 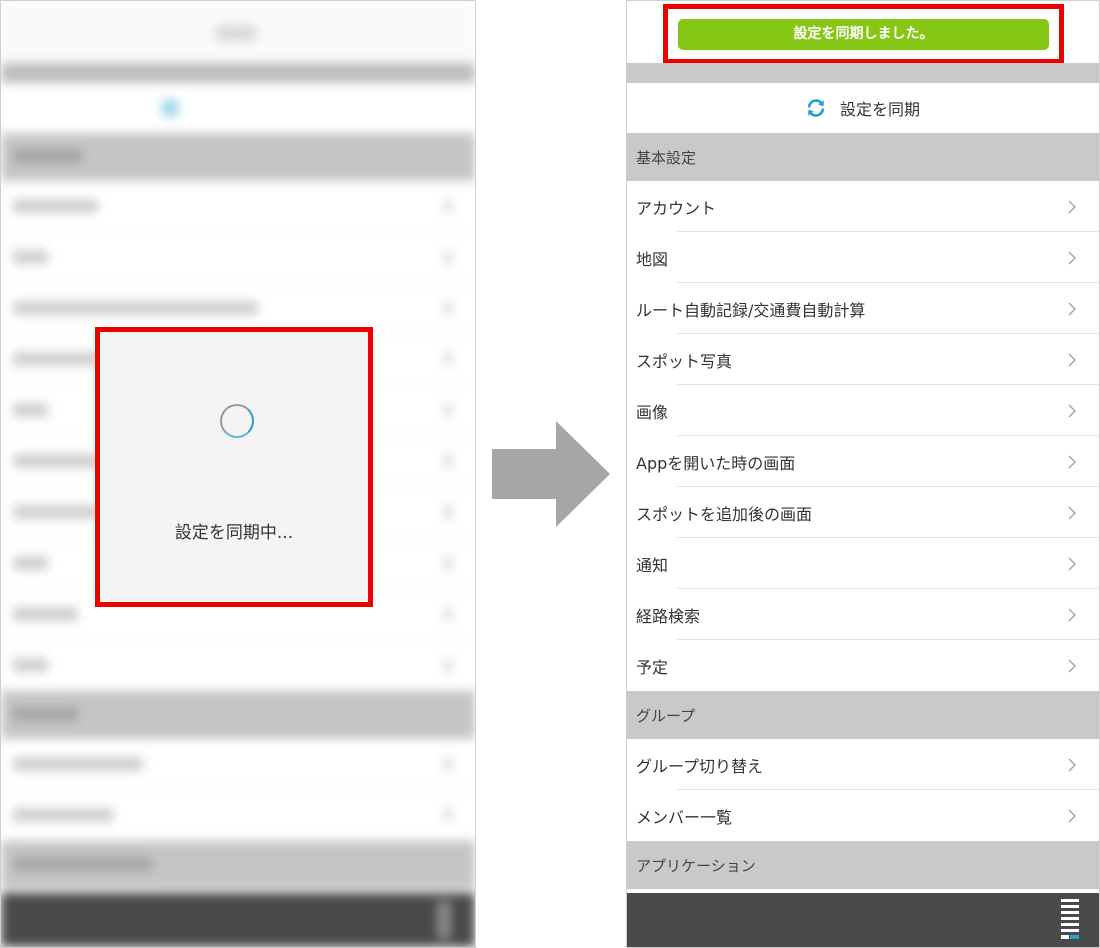 I want to click on bottom-toolbar, so click(x=863, y=920).